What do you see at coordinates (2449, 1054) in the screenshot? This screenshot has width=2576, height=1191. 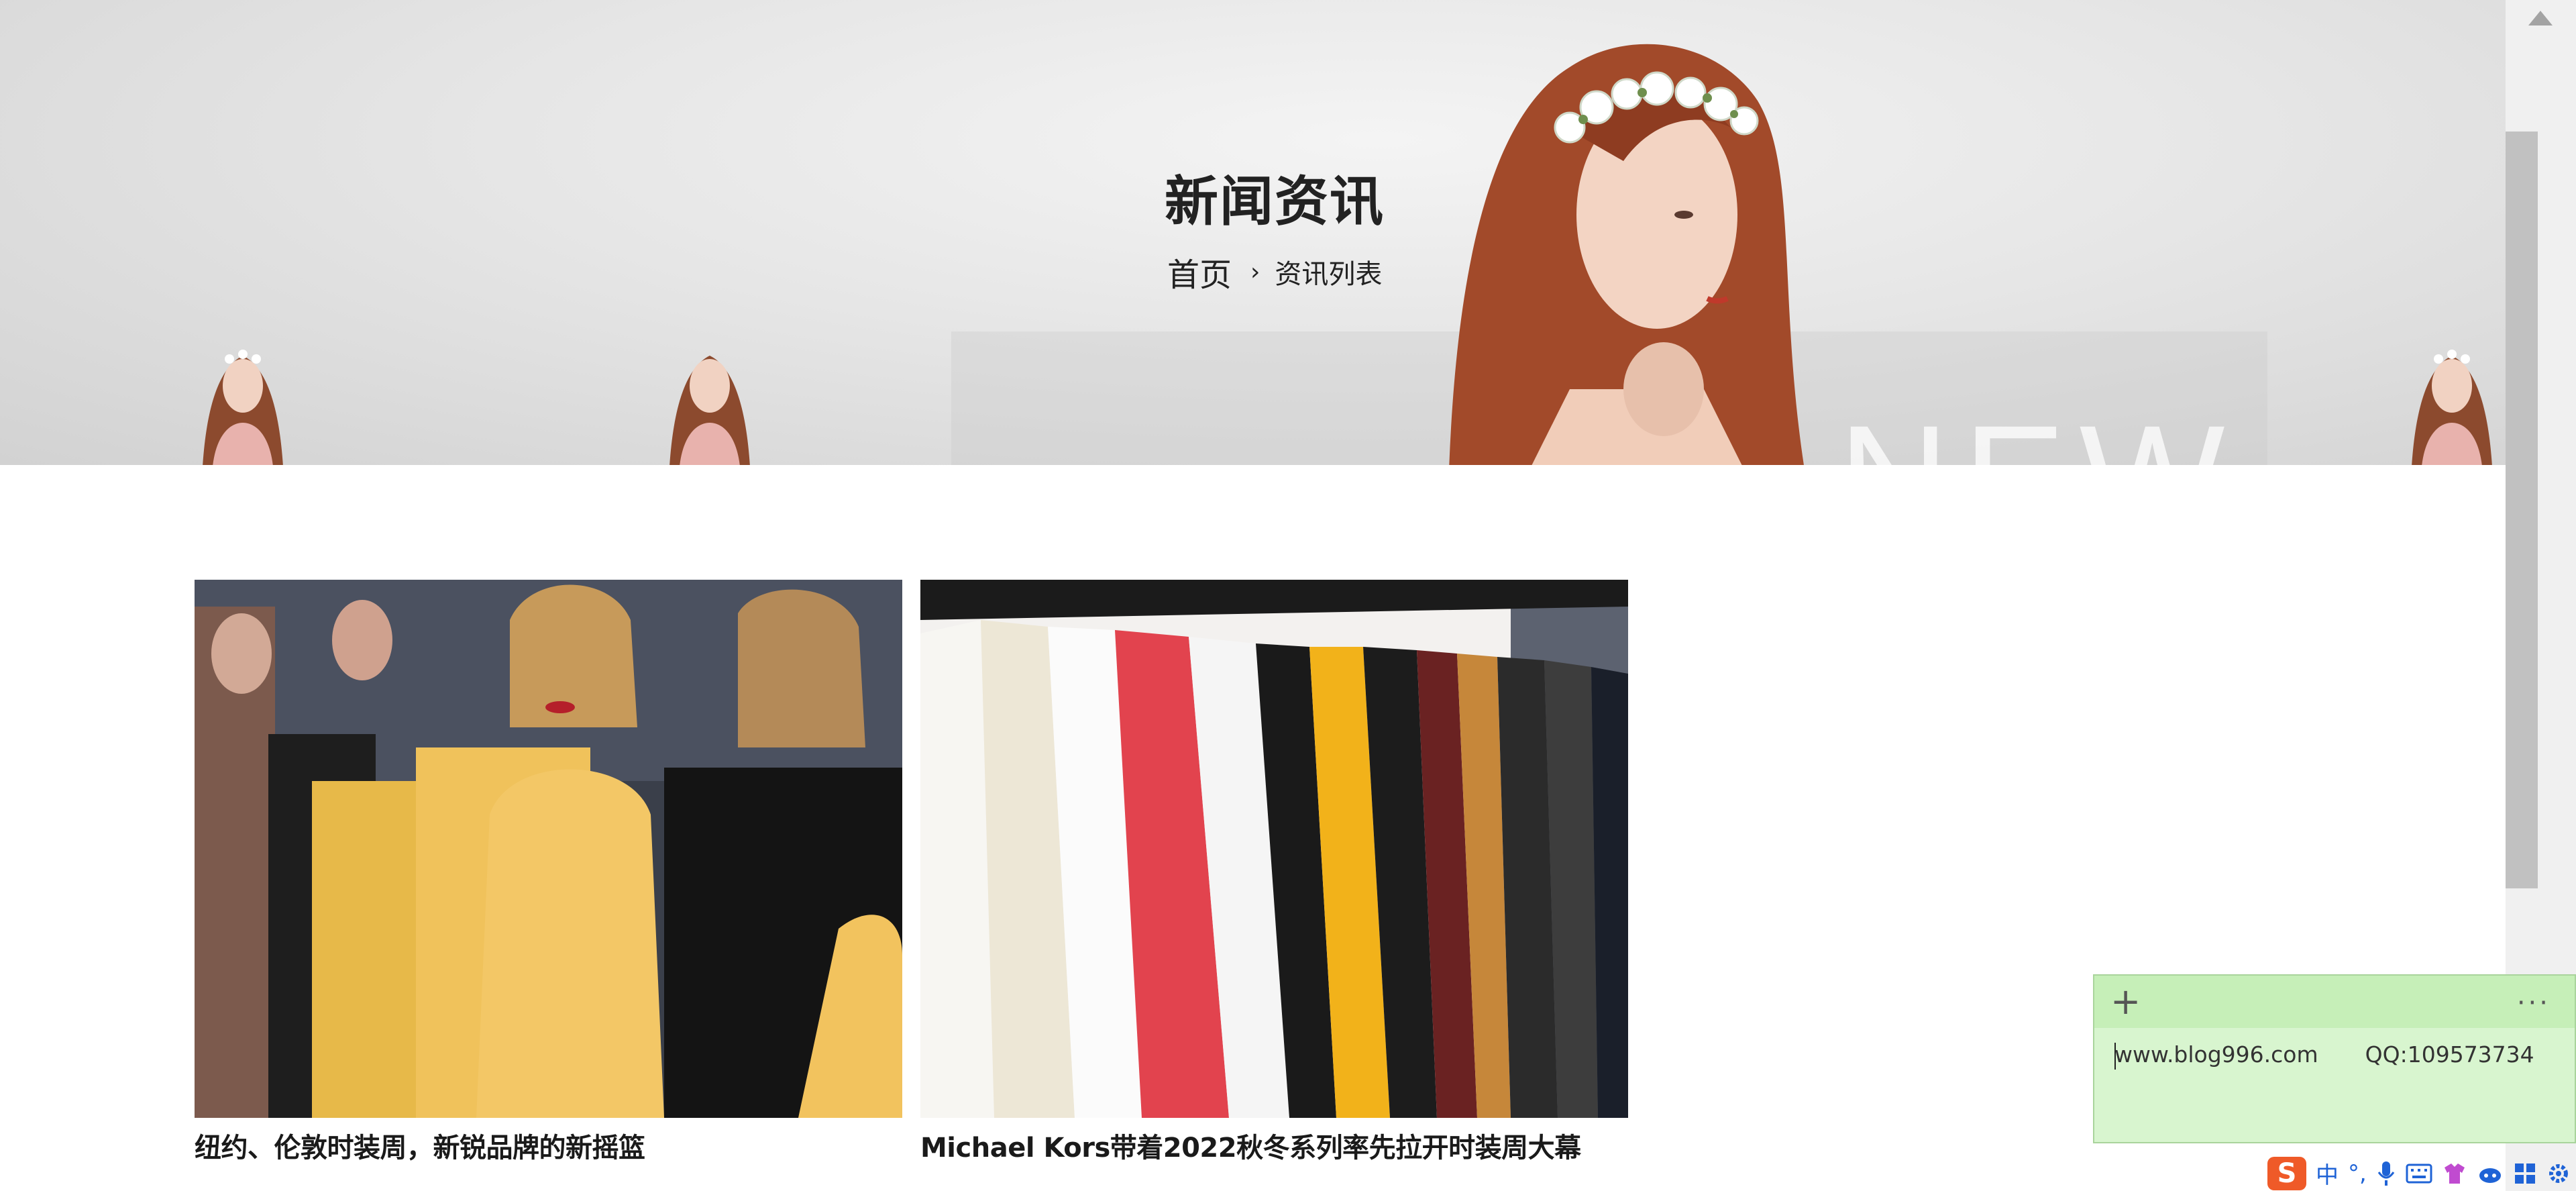 I see `sticky-note-line-qq: QQ:109573734` at bounding box center [2449, 1054].